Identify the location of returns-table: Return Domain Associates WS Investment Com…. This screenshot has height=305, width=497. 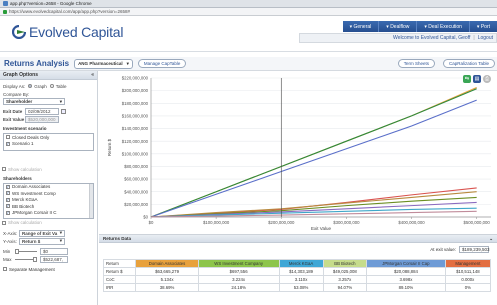
(297, 275).